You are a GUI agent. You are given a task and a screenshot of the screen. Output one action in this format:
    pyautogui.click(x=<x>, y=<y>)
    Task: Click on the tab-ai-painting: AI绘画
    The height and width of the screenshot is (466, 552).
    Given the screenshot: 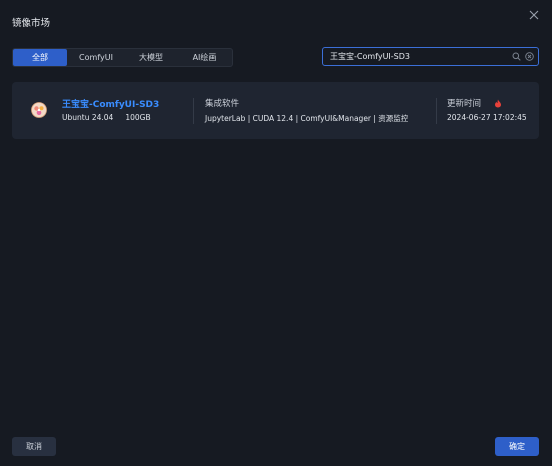 What is the action you would take?
    pyautogui.click(x=204, y=57)
    